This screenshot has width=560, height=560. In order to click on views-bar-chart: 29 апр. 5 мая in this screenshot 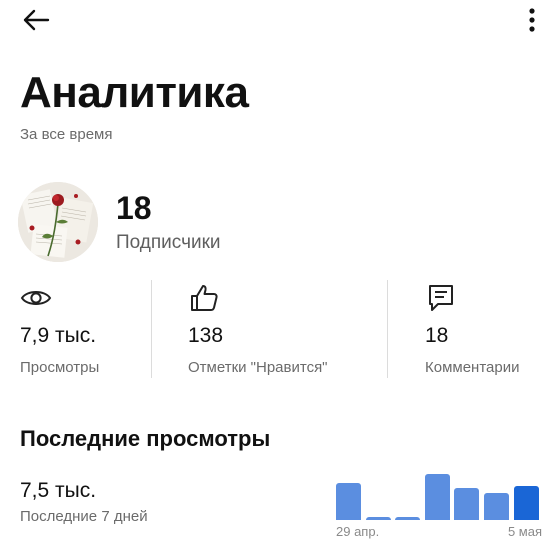, I will do `click(439, 505)`.